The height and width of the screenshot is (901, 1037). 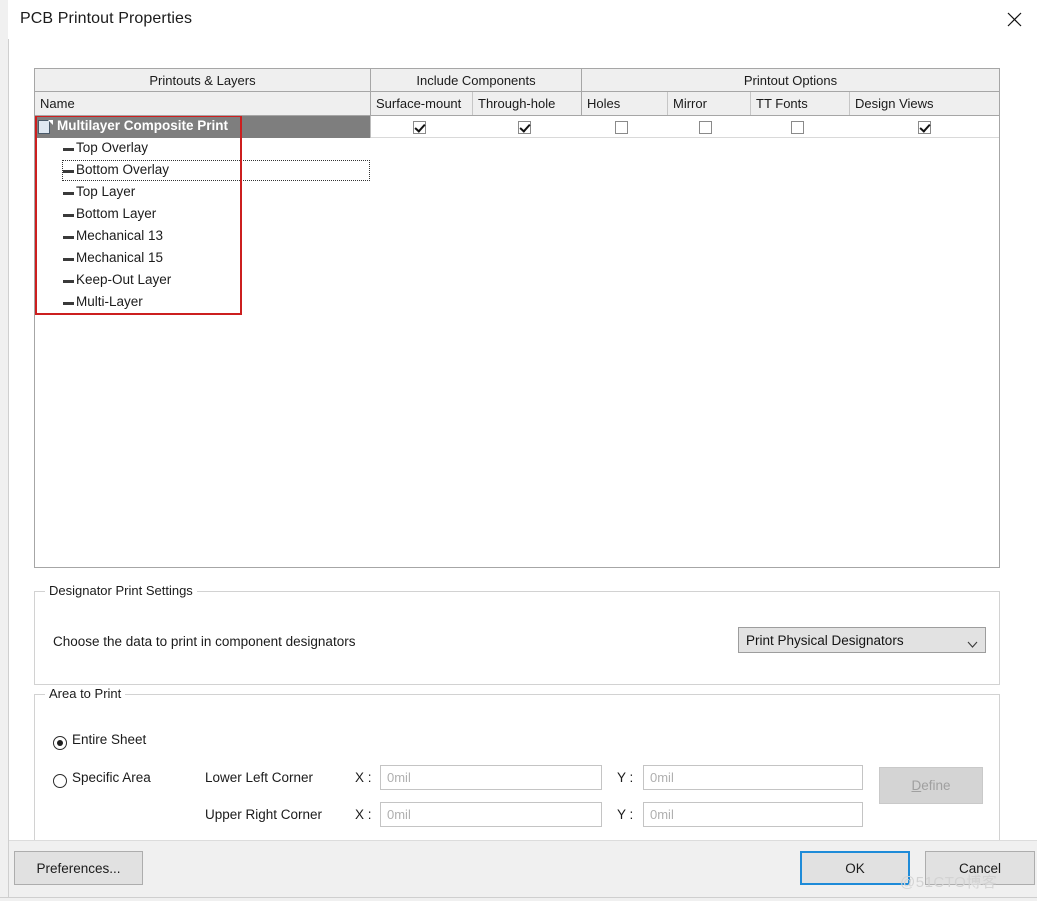 I want to click on define-button: Define, so click(x=931, y=785).